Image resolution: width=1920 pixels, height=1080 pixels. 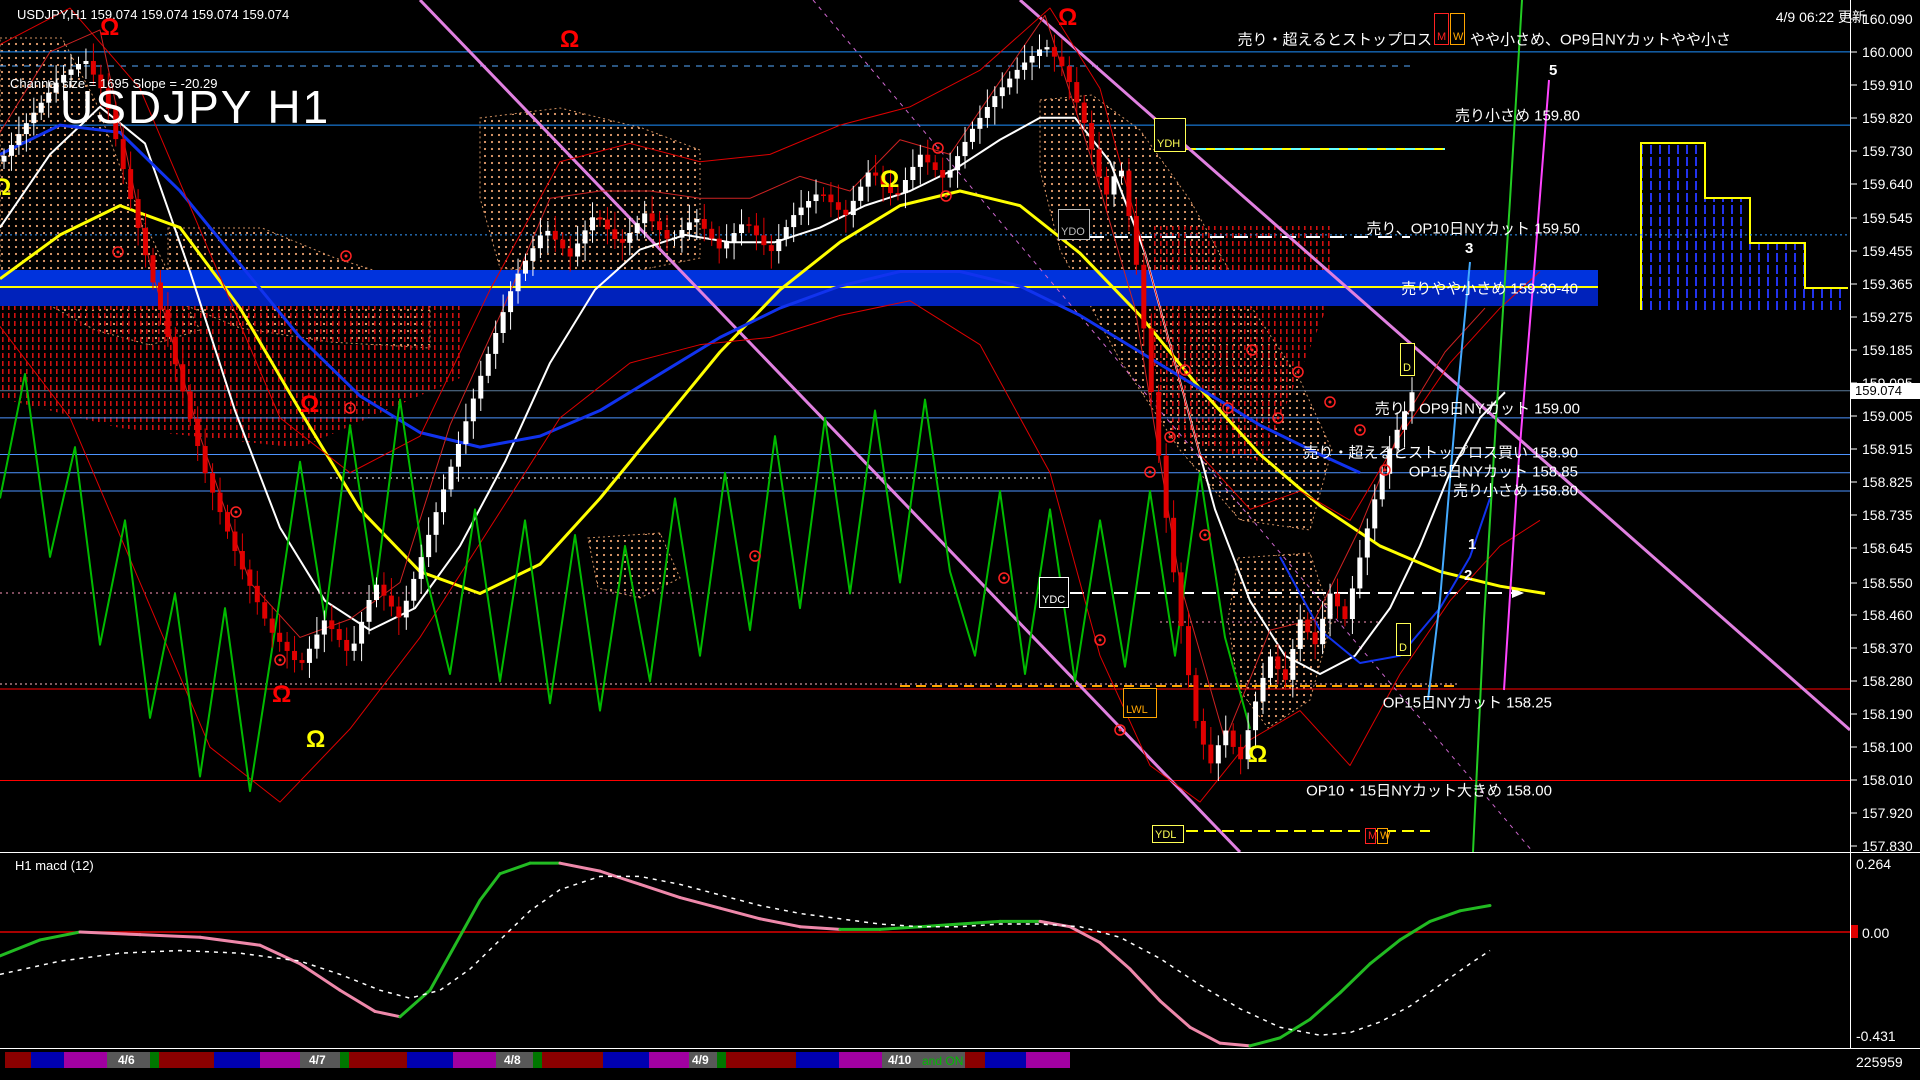 What do you see at coordinates (1887, 547) in the screenshot?
I see `price-tick-label: 158.645` at bounding box center [1887, 547].